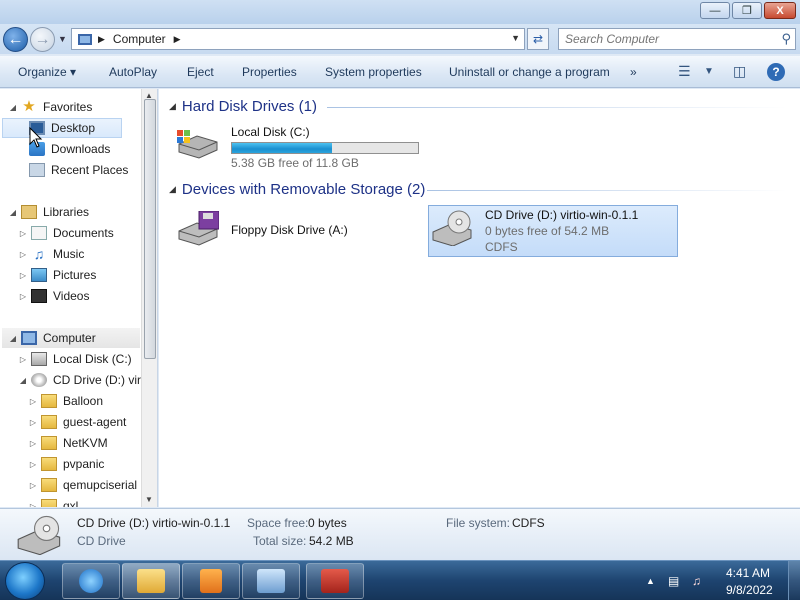  Describe the element at coordinates (673, 581) in the screenshot. I see `network-icon: ▤` at that location.